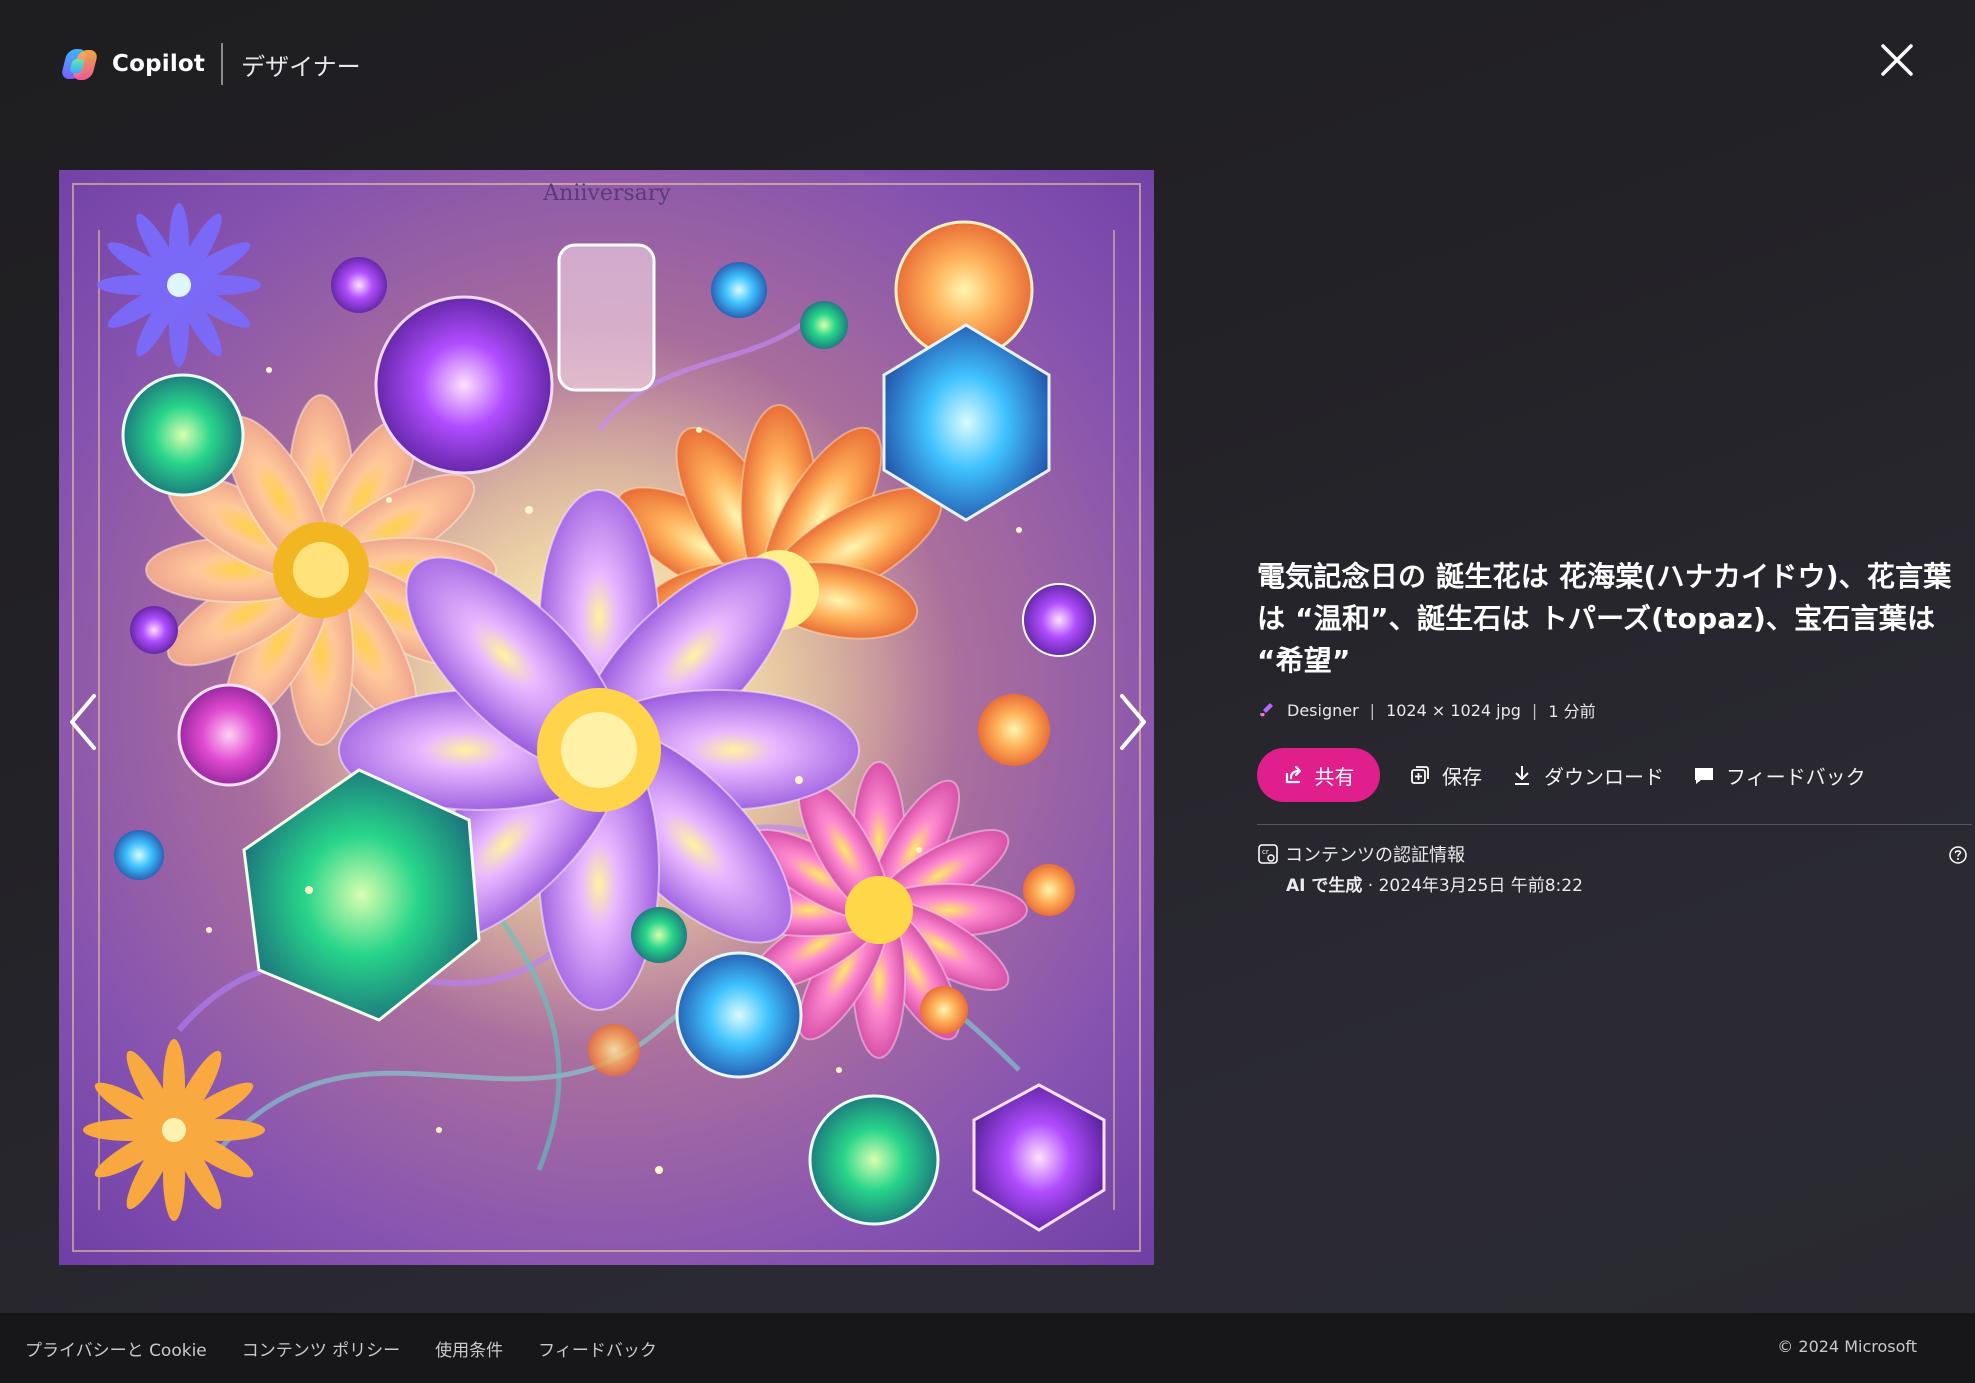 The image size is (1975, 1383). What do you see at coordinates (1462, 776) in the screenshot?
I see `save-label: 保存` at bounding box center [1462, 776].